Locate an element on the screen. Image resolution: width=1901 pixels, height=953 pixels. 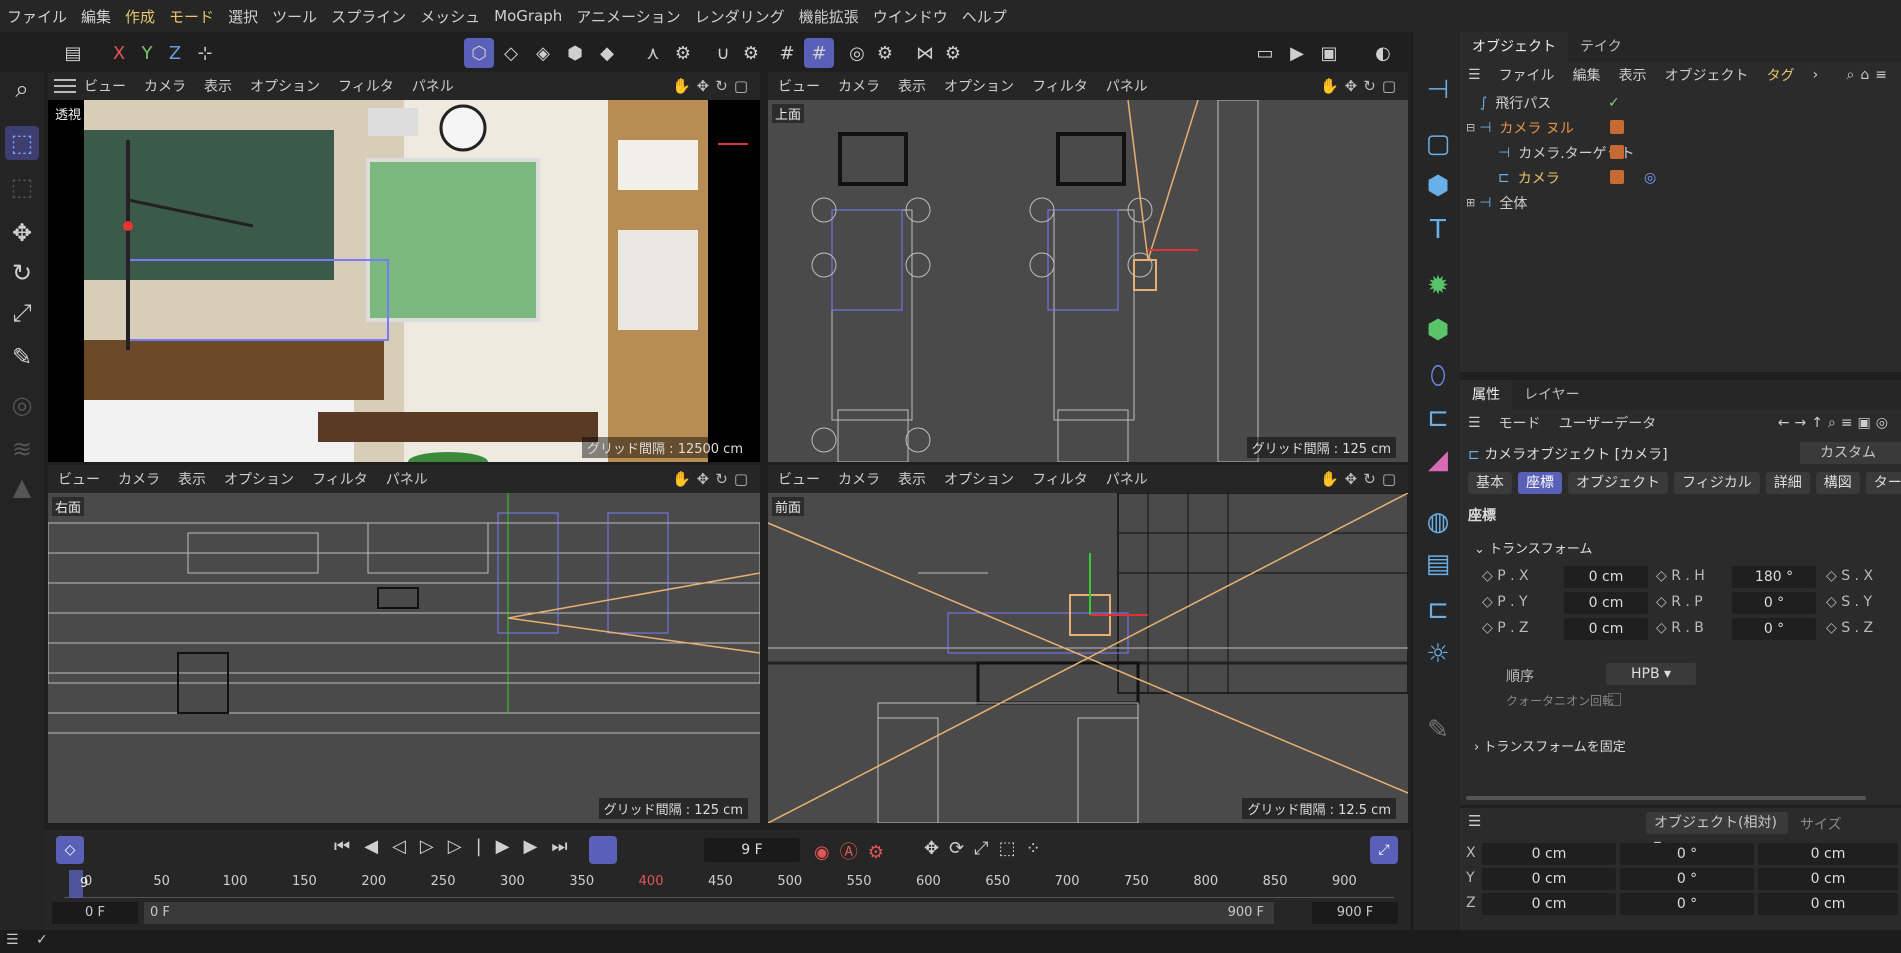
hamburger-icon is located at coordinates (65, 86).